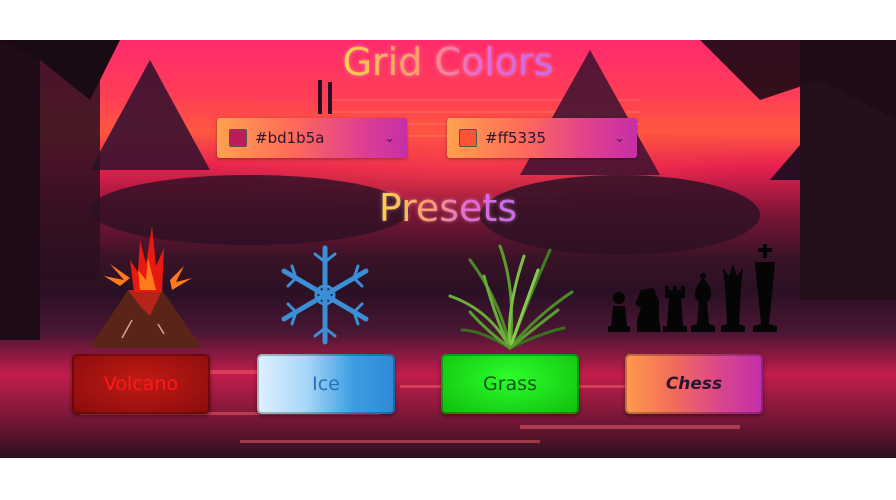 The width and height of the screenshot is (896, 500). What do you see at coordinates (448, 62) in the screenshot?
I see `grid-colors-title: Grid Colors` at bounding box center [448, 62].